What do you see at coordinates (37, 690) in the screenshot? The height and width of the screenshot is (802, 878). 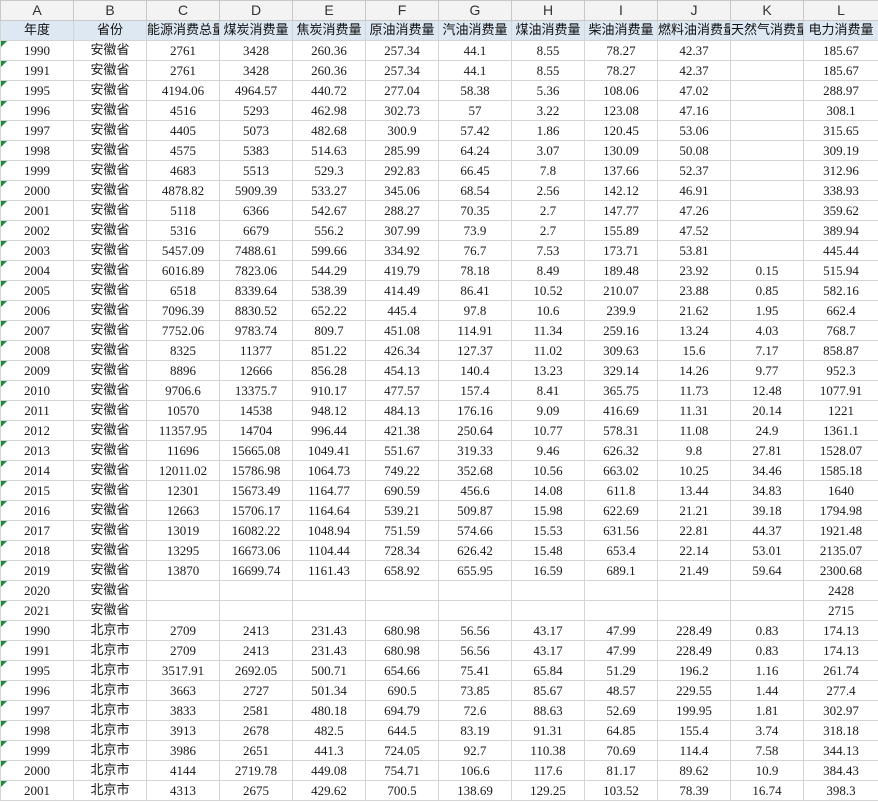 I see `table-cell: 1996` at bounding box center [37, 690].